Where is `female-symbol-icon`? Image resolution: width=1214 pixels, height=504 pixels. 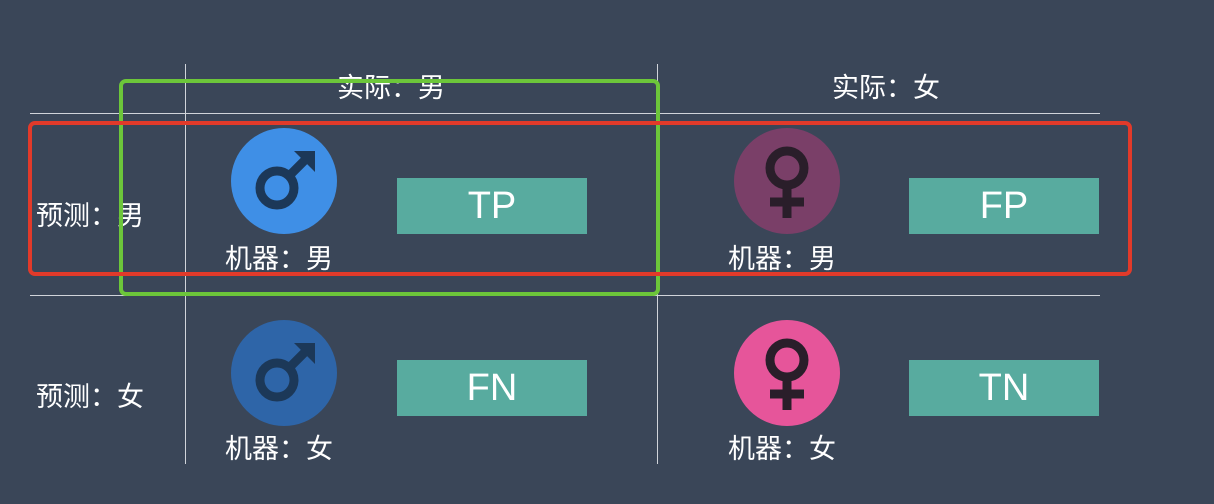
female-symbol-icon is located at coordinates (787, 373).